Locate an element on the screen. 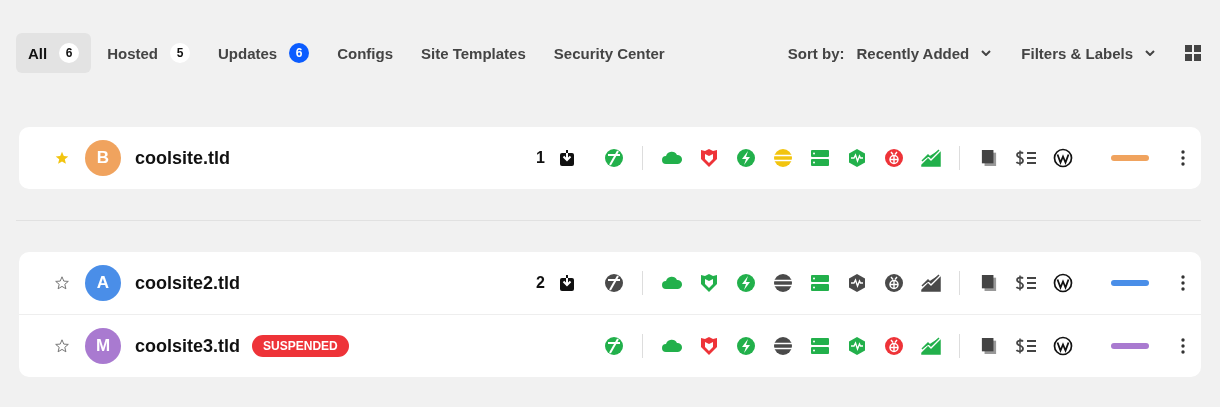 The image size is (1220, 407). site-name: coolsite3.tld is located at coordinates (188, 346).